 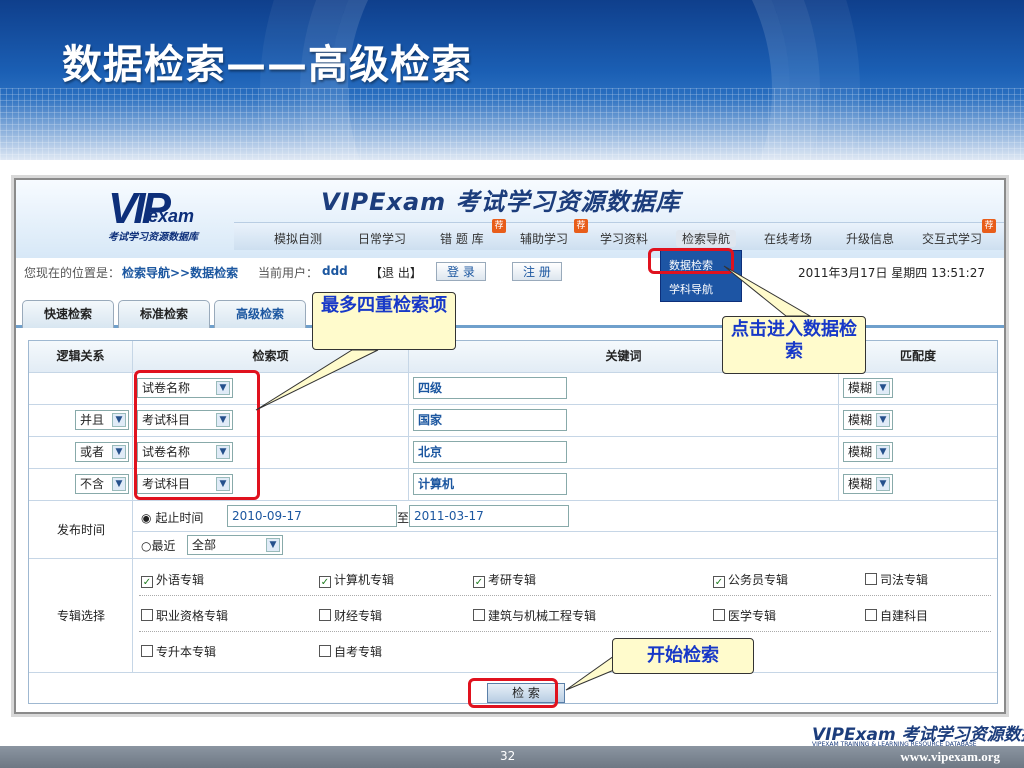 What do you see at coordinates (317, 380) in the screenshot?
I see `callout-pointer-four` at bounding box center [317, 380].